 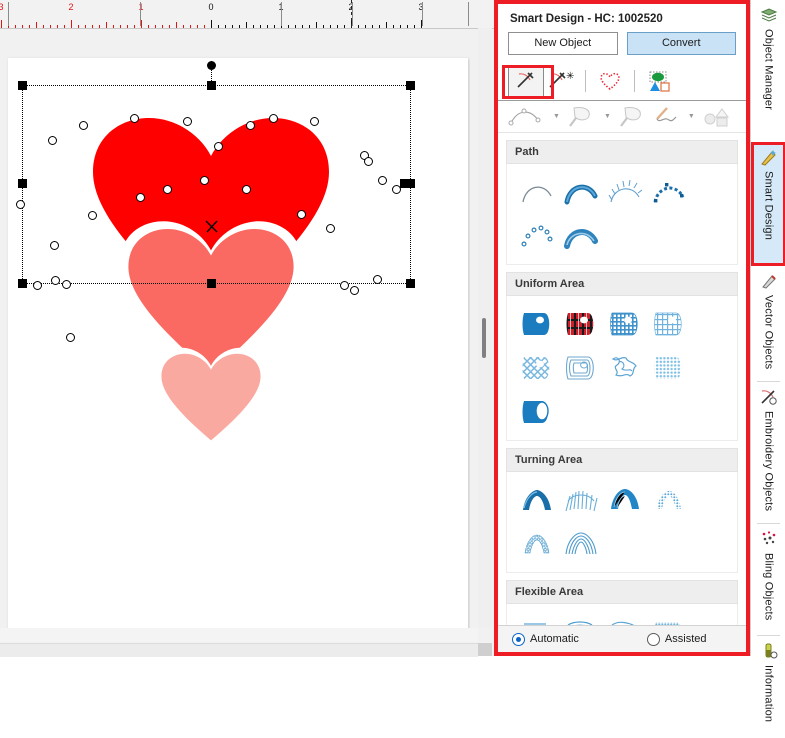 What do you see at coordinates (622, 284) in the screenshot?
I see `section-header-uniform-area: Uniform Area` at bounding box center [622, 284].